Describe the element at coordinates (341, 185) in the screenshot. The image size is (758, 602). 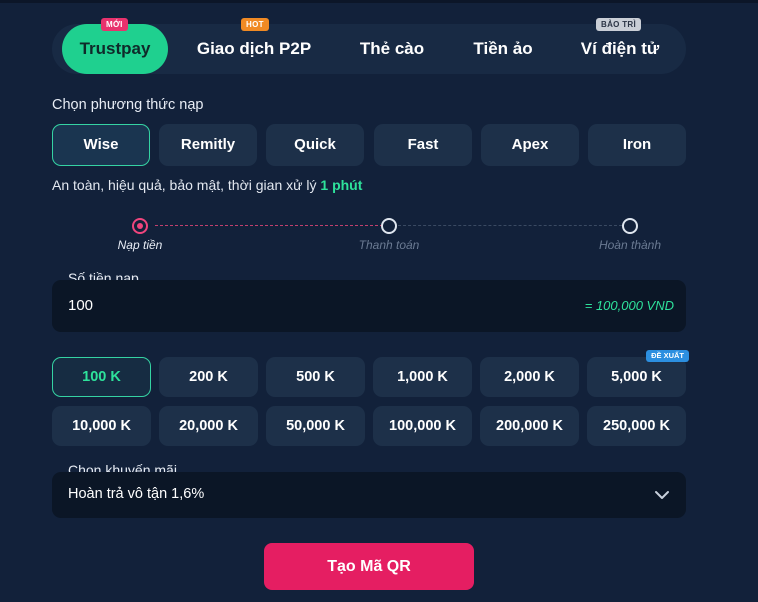
I see `processing-time: 1 phút` at that location.